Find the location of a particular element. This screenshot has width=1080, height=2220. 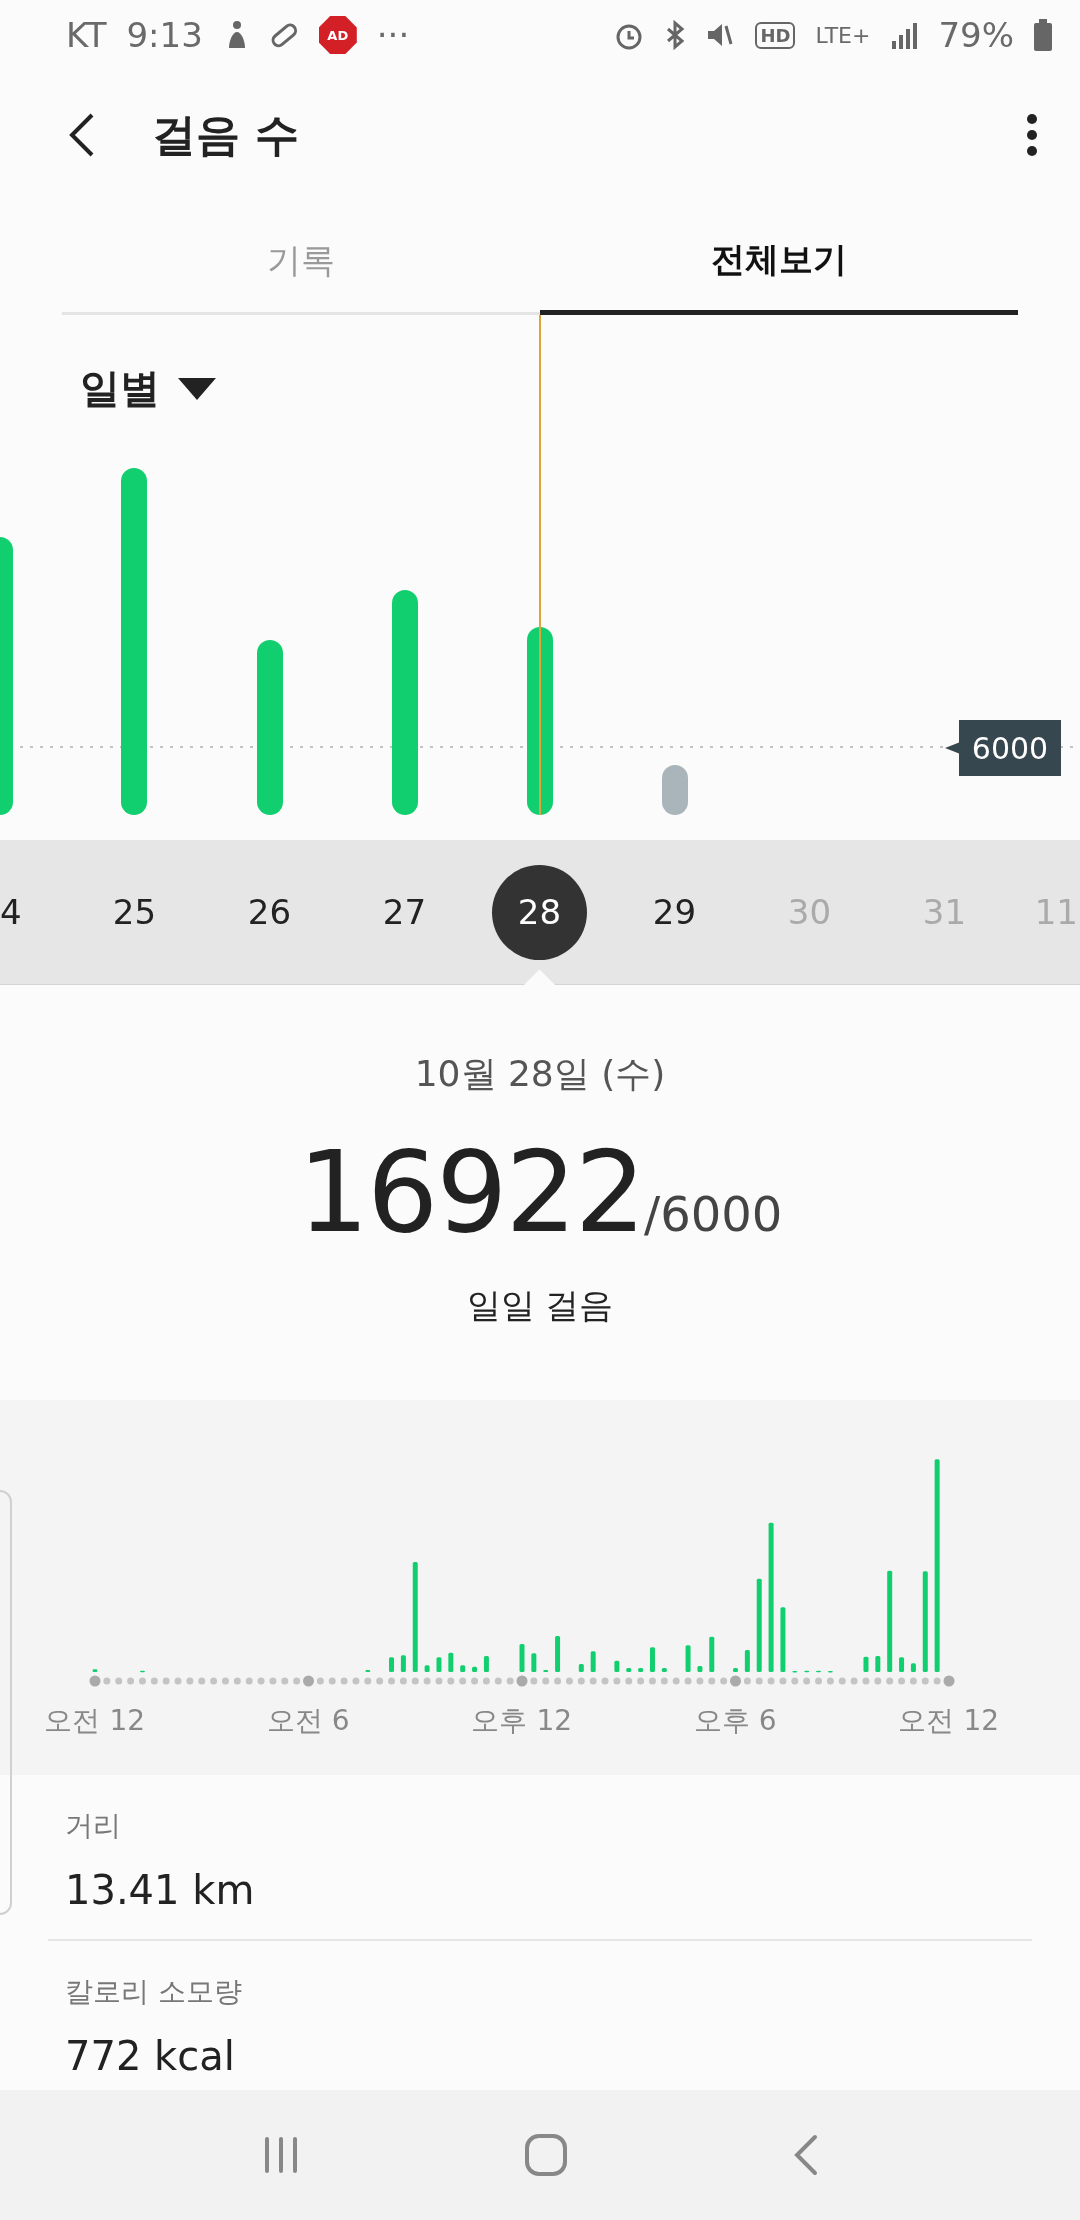

page-title: 걸음 수 is located at coordinates (226, 134).